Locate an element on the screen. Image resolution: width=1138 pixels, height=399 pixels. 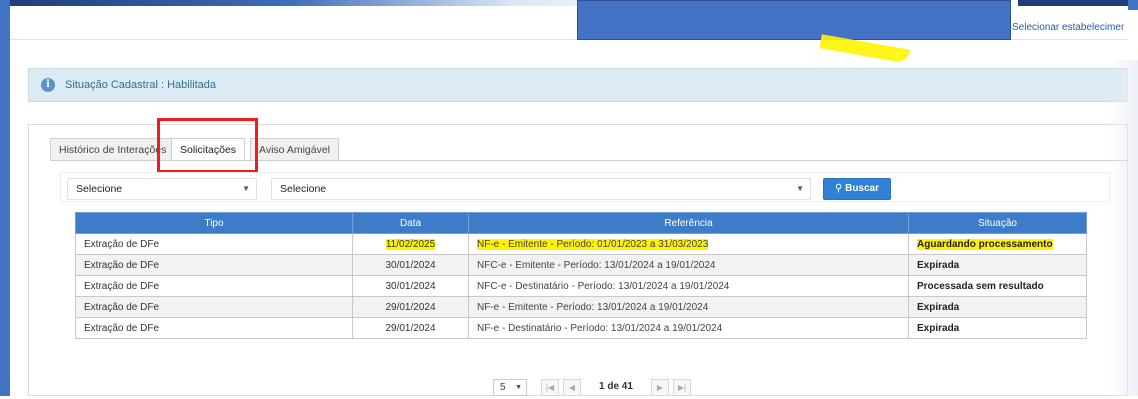
last-page-icon: ▶| is located at coordinates (682, 387).